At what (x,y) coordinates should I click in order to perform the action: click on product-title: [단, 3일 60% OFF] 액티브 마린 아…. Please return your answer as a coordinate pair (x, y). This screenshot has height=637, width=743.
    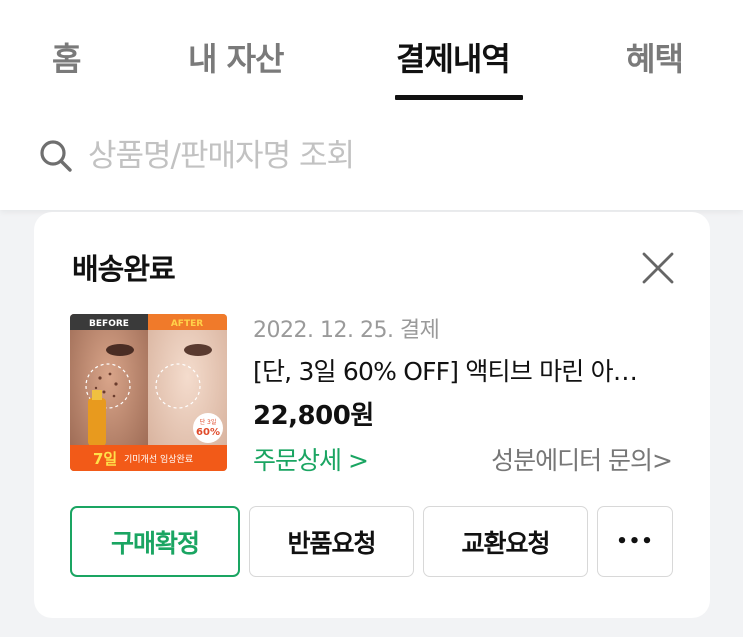
    Looking at the image, I should click on (463, 370).